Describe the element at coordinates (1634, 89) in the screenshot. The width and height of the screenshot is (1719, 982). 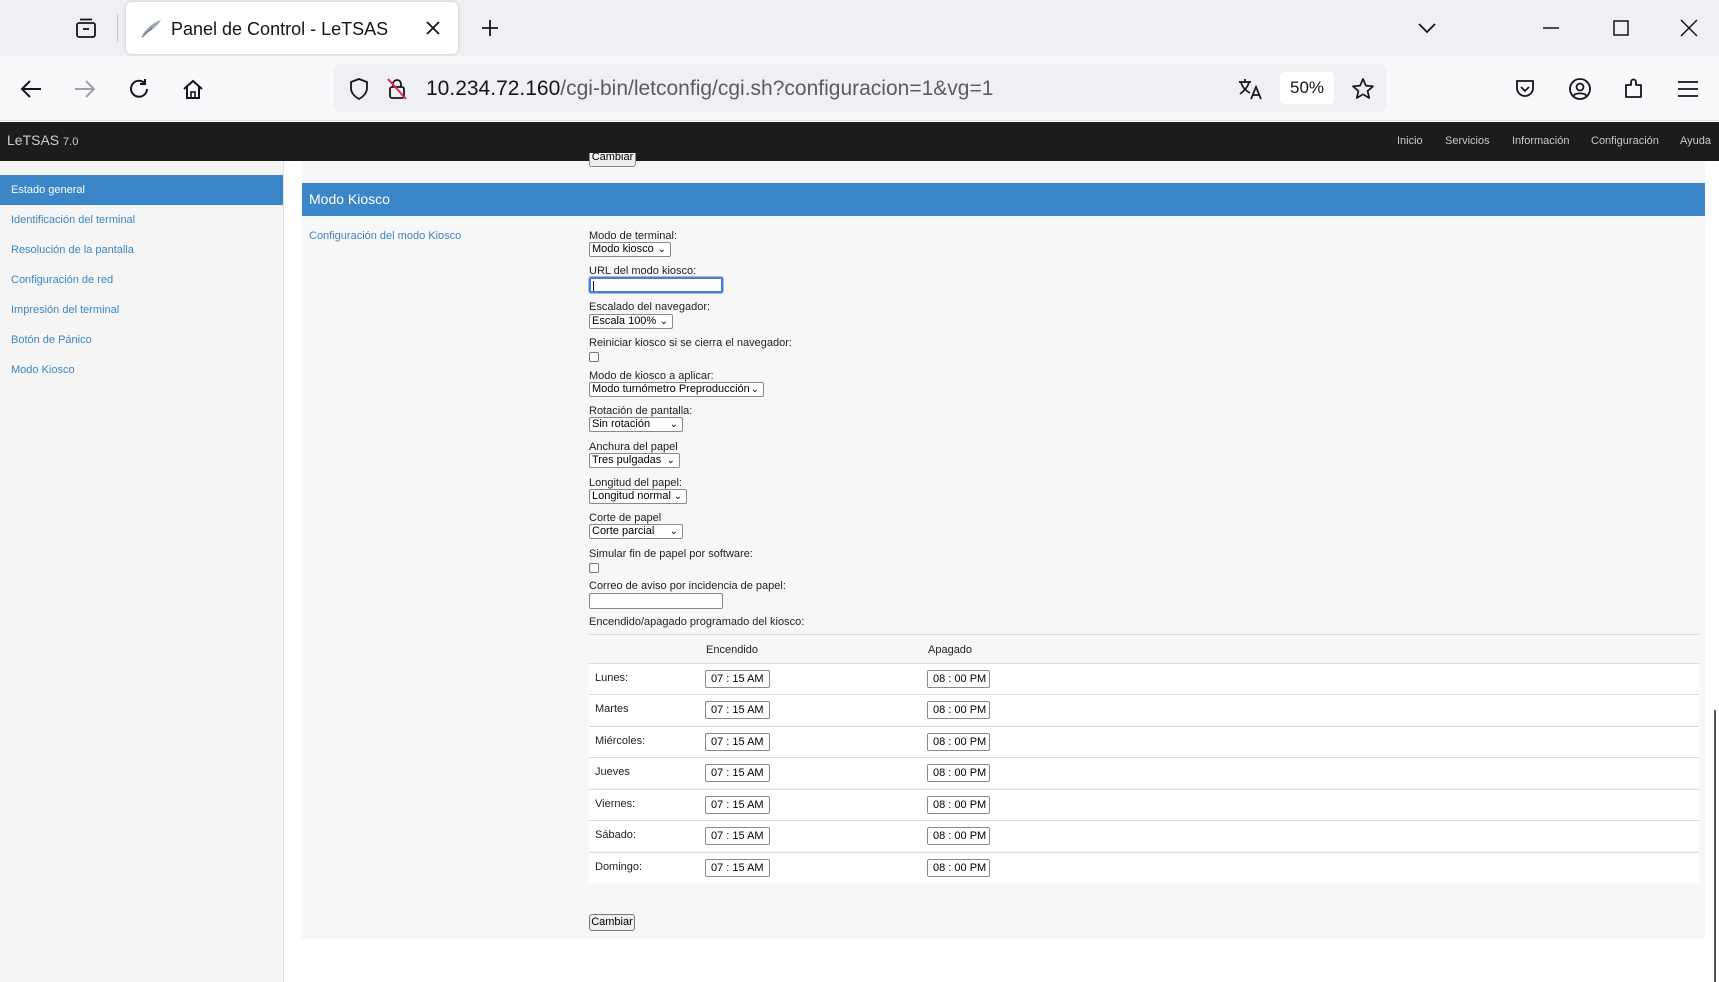
I see `extensions-icon` at that location.